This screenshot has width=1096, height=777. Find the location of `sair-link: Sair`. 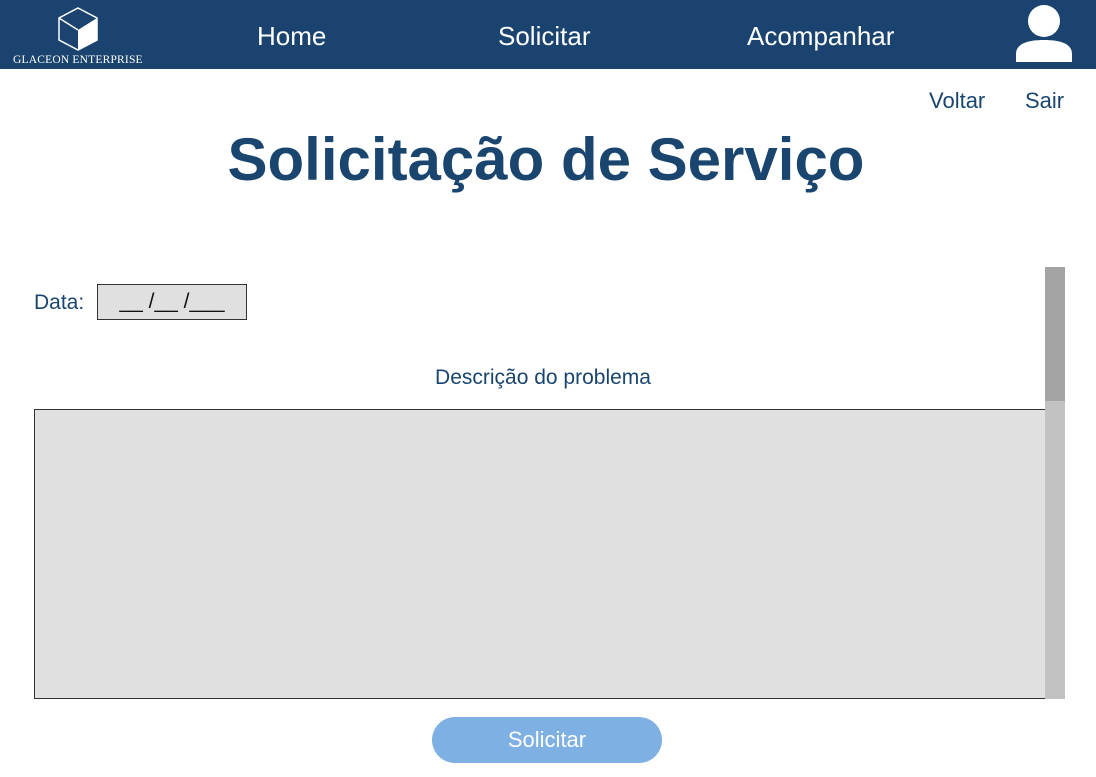

sair-link: Sair is located at coordinates (1044, 101).